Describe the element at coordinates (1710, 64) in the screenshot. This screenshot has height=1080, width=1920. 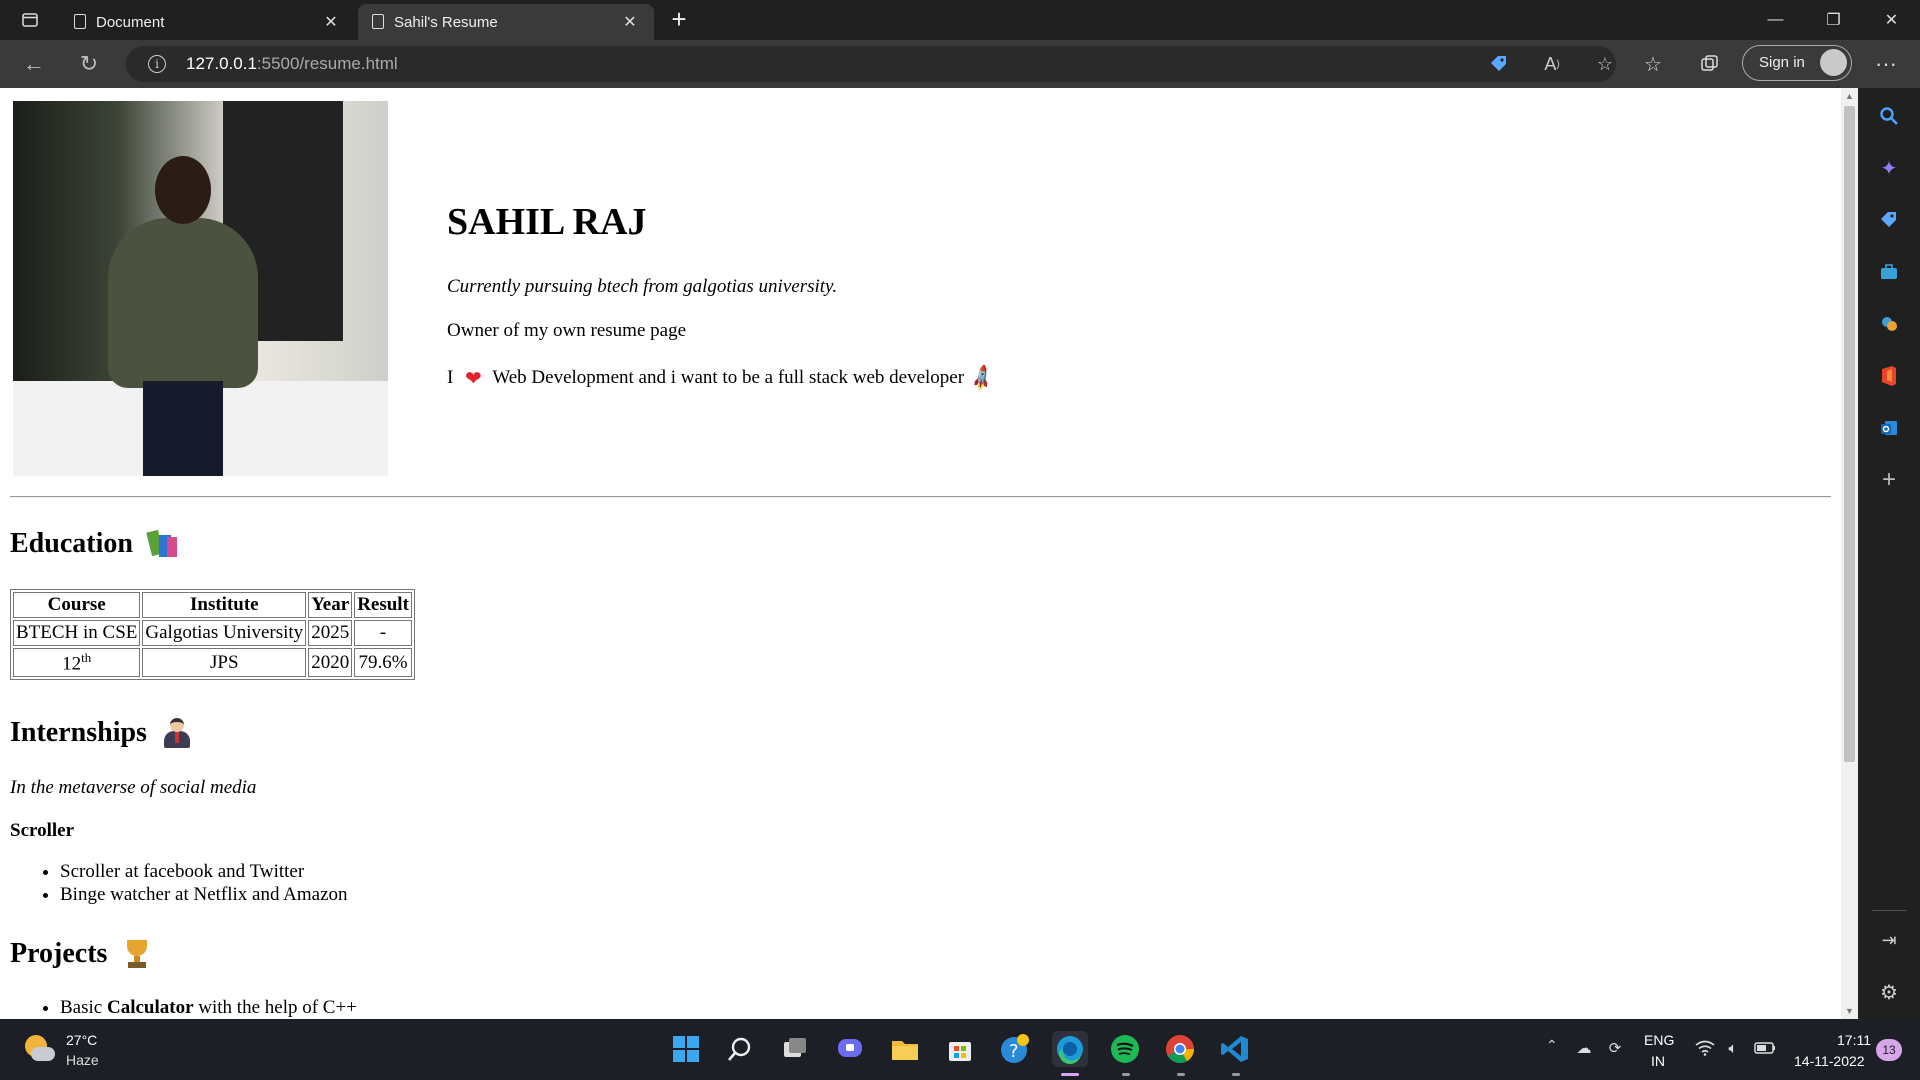
I see `collections-icon` at that location.